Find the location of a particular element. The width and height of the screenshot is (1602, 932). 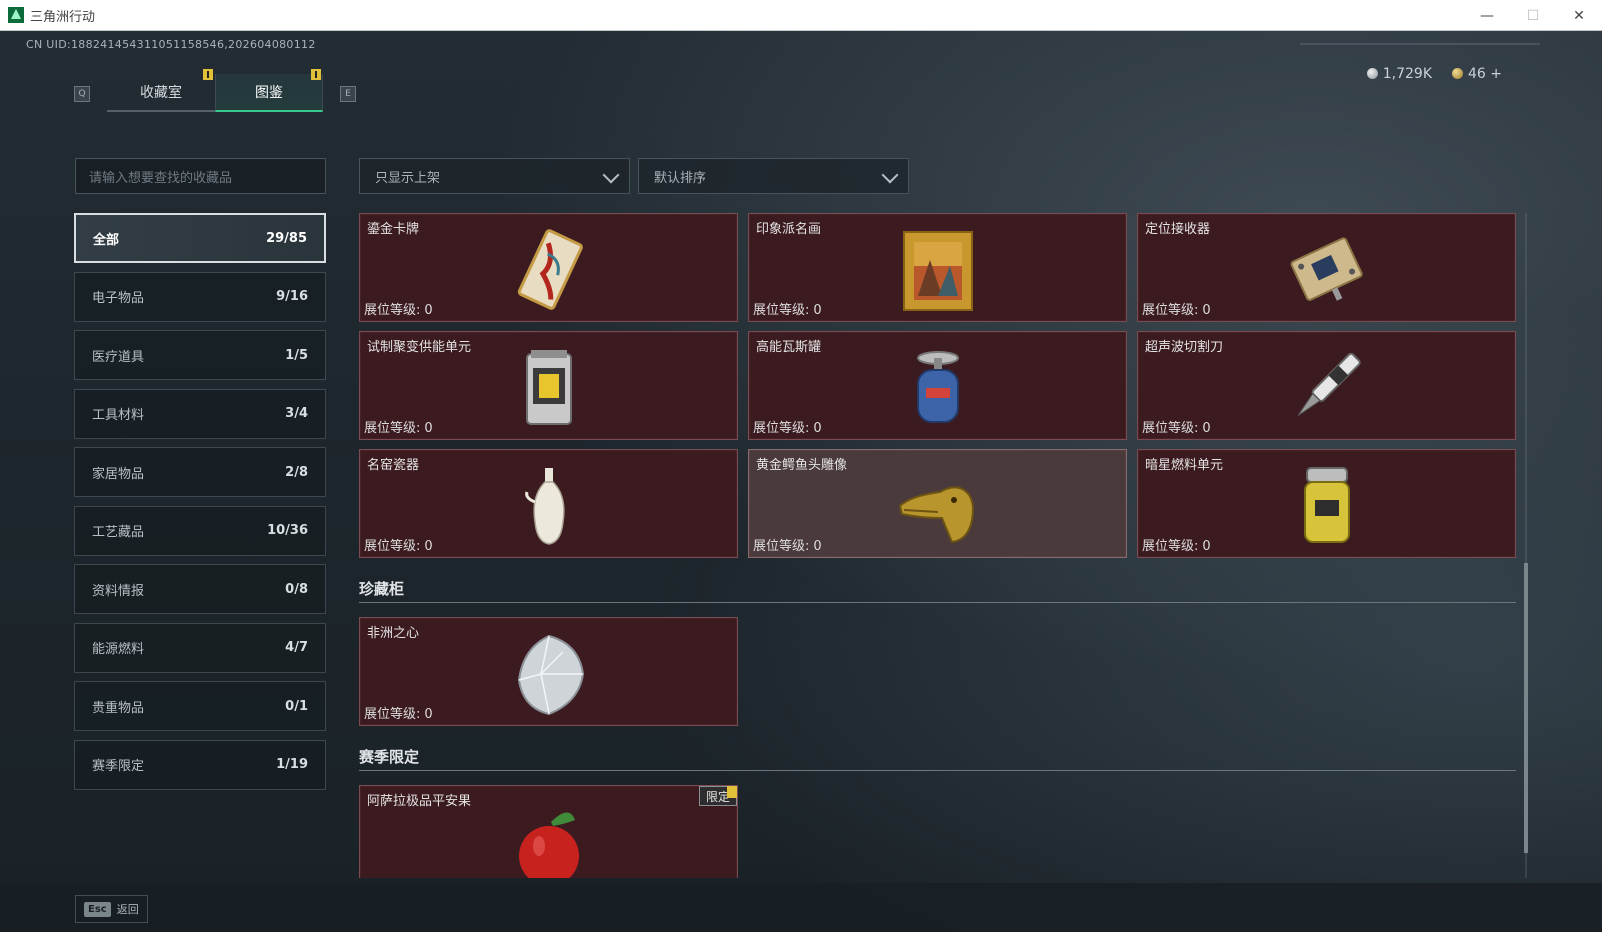

minimize-button: — is located at coordinates (1487, 15).